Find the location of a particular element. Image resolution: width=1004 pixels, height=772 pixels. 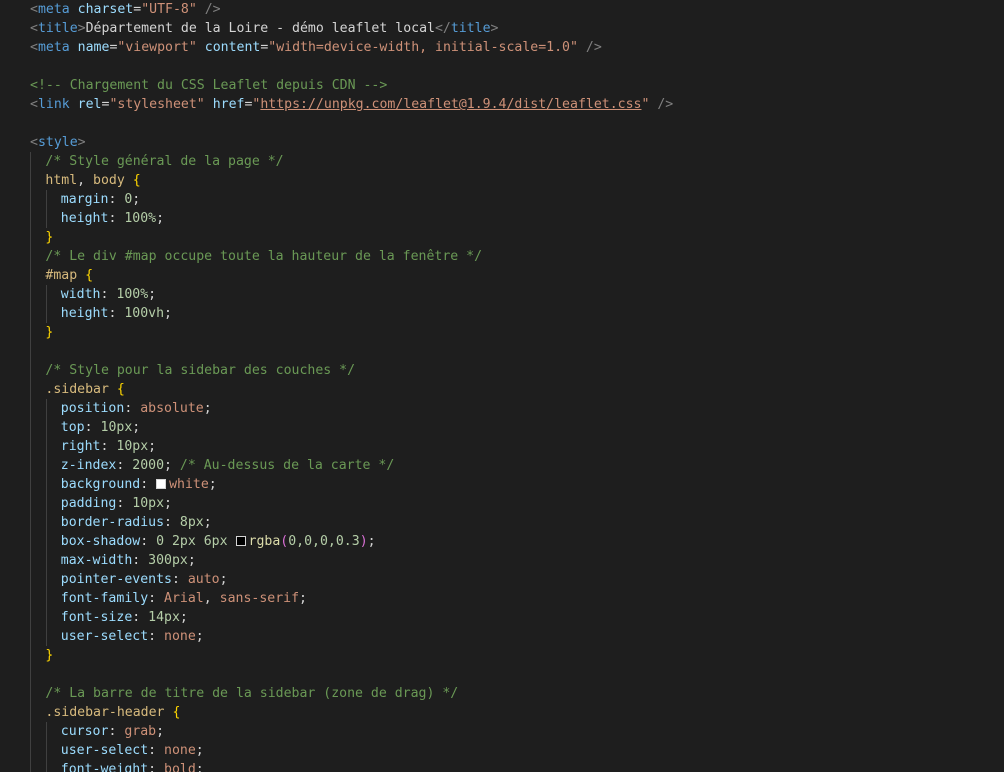

code-text: top: 10px; is located at coordinates (100, 427).